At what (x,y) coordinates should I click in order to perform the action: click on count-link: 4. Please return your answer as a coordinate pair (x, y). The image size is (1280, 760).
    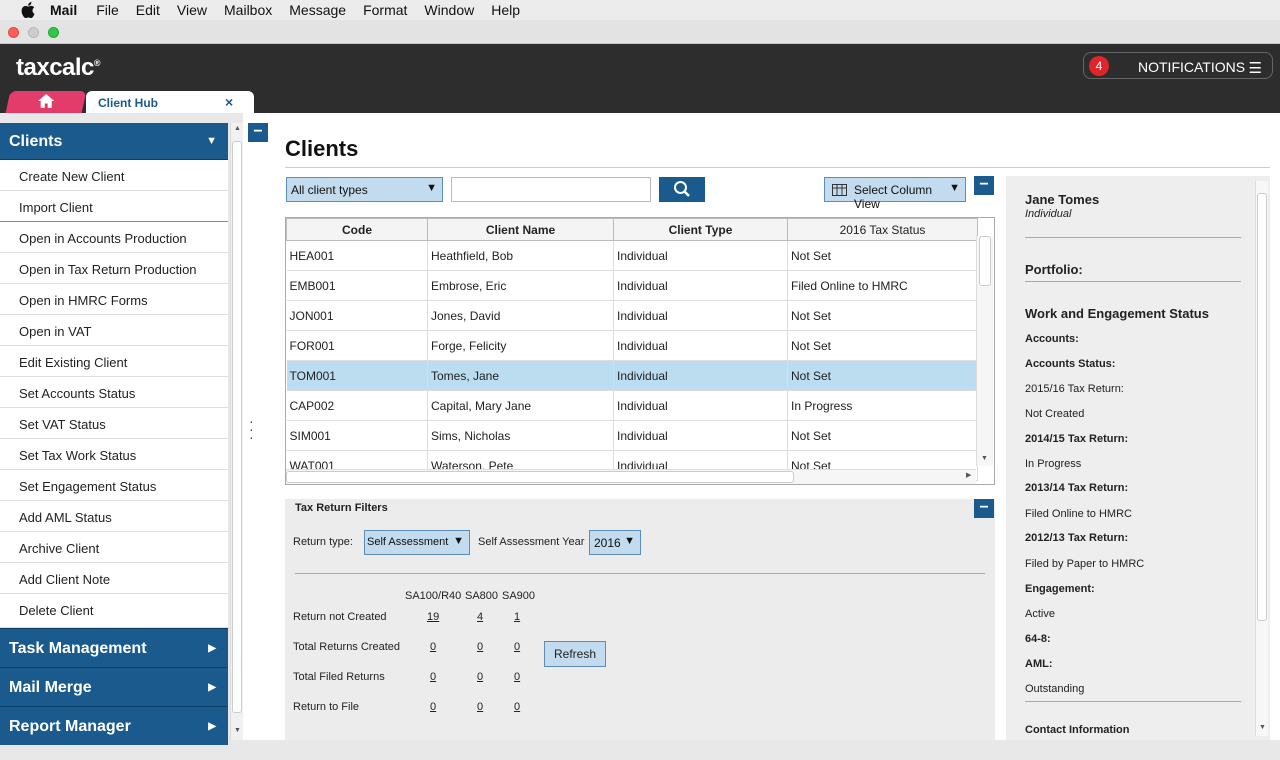
    Looking at the image, I should click on (480, 617).